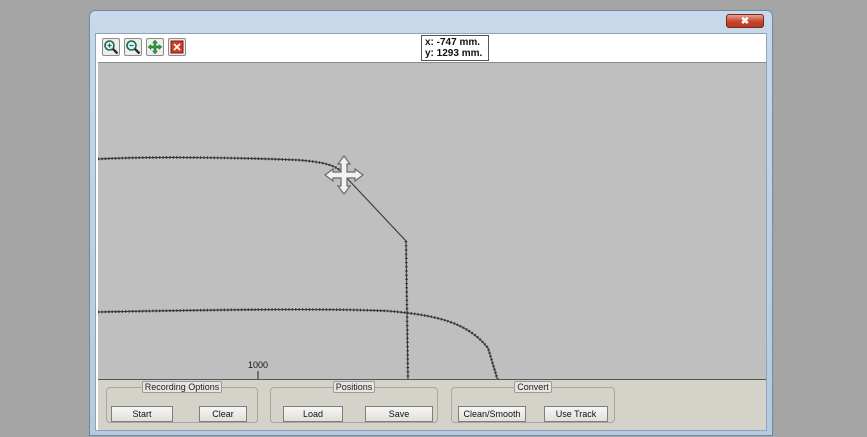 The image size is (867, 437). I want to click on save-button: Save, so click(399, 414).